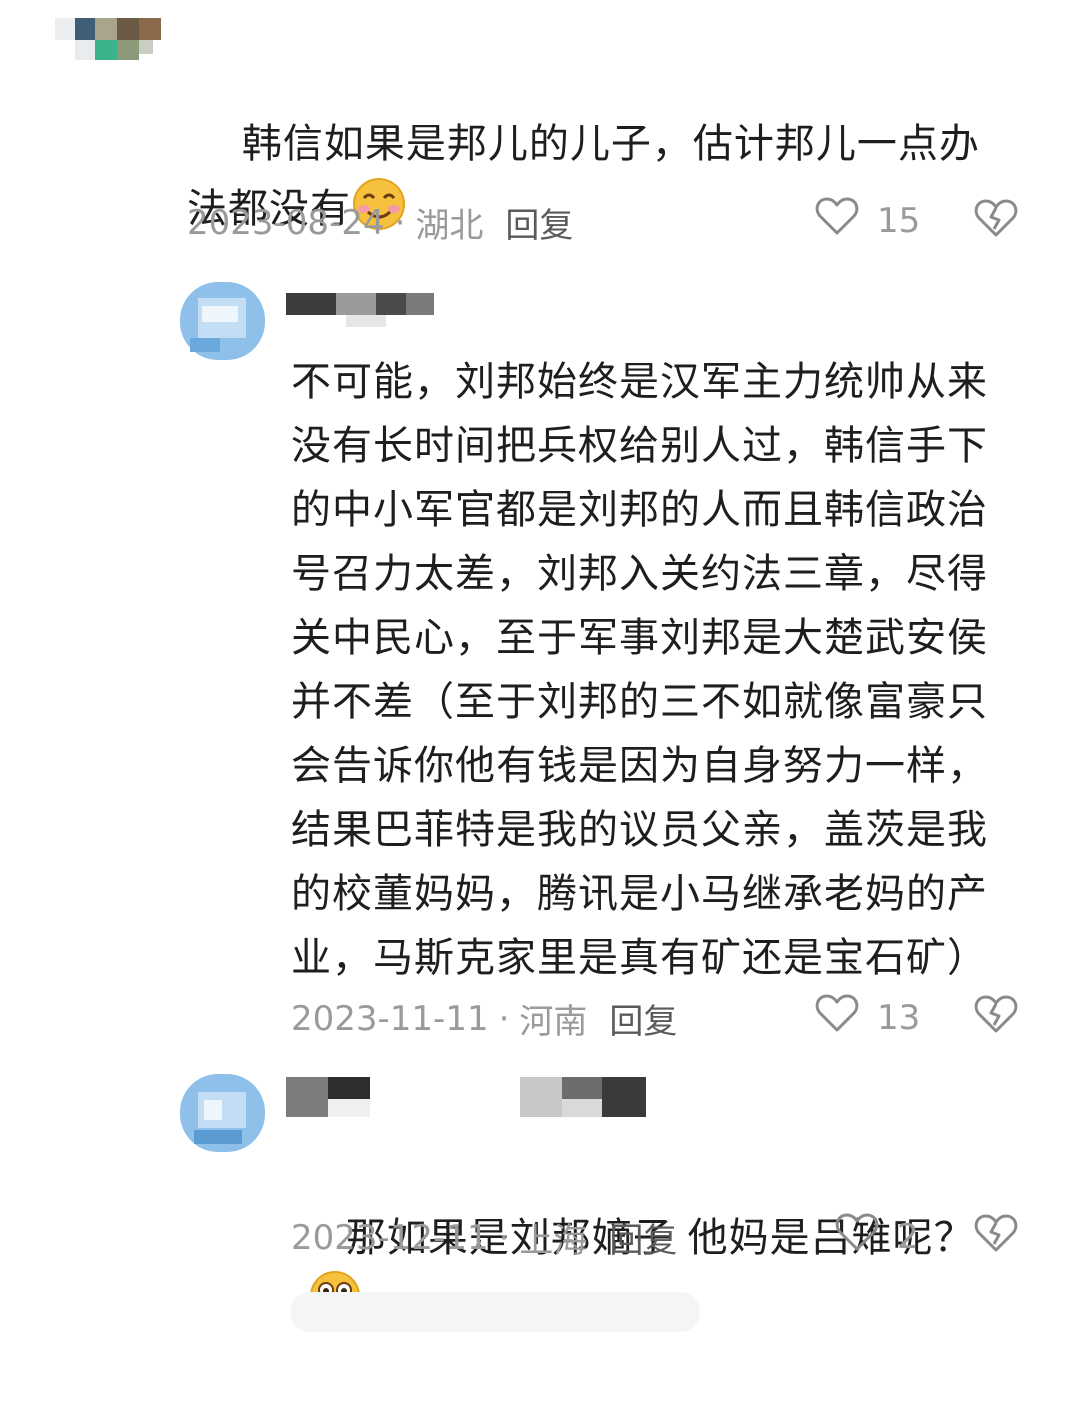 The width and height of the screenshot is (1080, 1409). I want to click on comment-meta: 2023-08-24 · 湖北 回复, so click(380, 222).